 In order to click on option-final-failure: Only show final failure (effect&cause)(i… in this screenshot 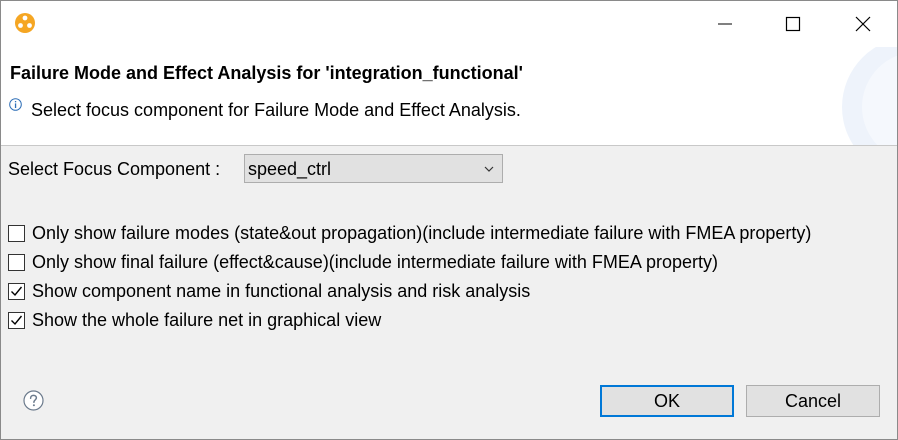, I will do `click(363, 262)`.